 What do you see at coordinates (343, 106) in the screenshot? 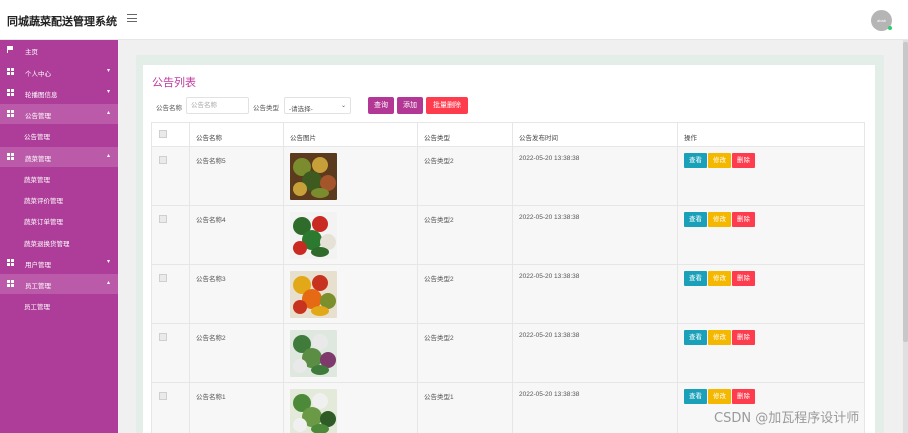
I see `chevron-down-icon: ⌄` at bounding box center [343, 106].